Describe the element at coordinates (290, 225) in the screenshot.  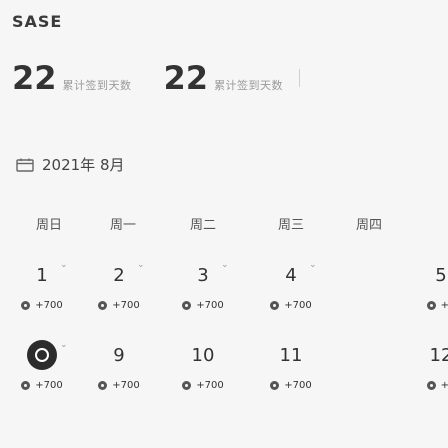
I see `weekday-label: 周三` at that location.